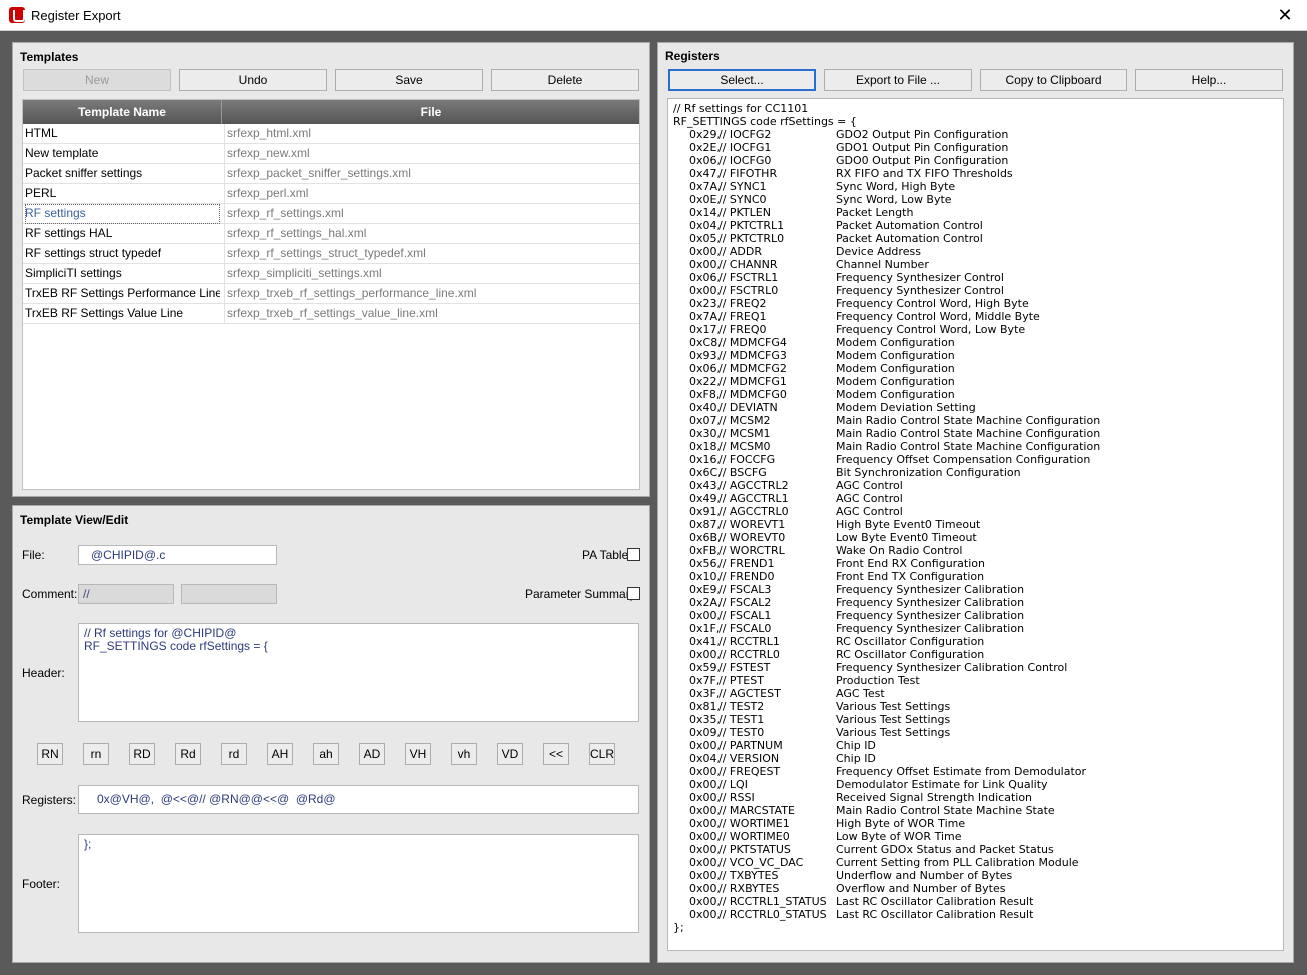  Describe the element at coordinates (922, 160) in the screenshot. I see `register-description: GDO0 Output Pin Configuration` at that location.